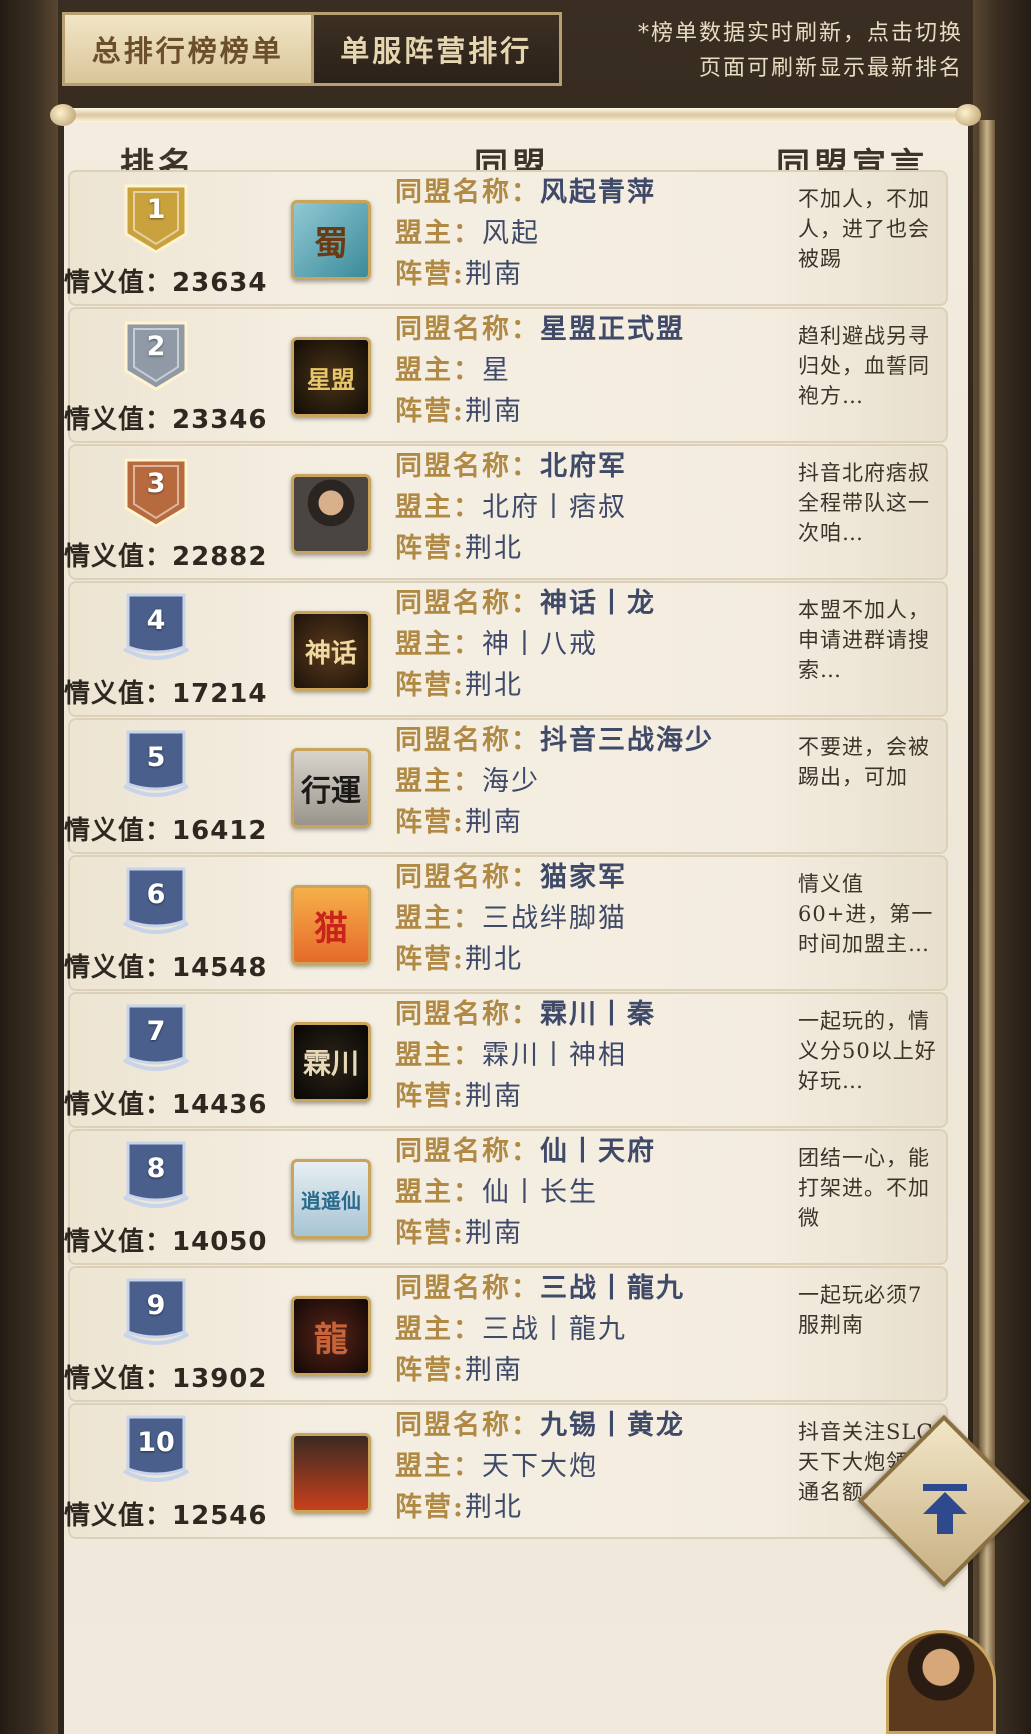  Describe the element at coordinates (63, 115) in the screenshot. I see `scroll-rod-cap-left` at that location.